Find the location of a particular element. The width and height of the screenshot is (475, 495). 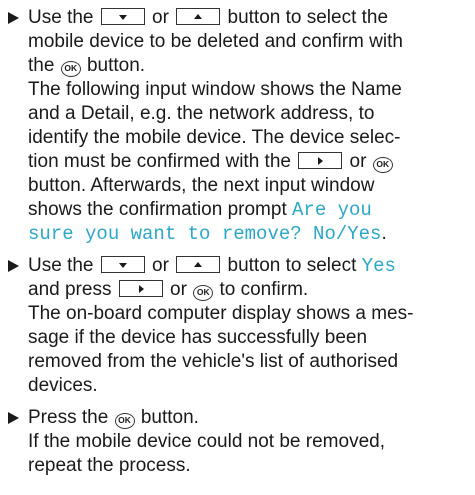

step-2-line-2: and press or OK to confirm. is located at coordinates (168, 290).